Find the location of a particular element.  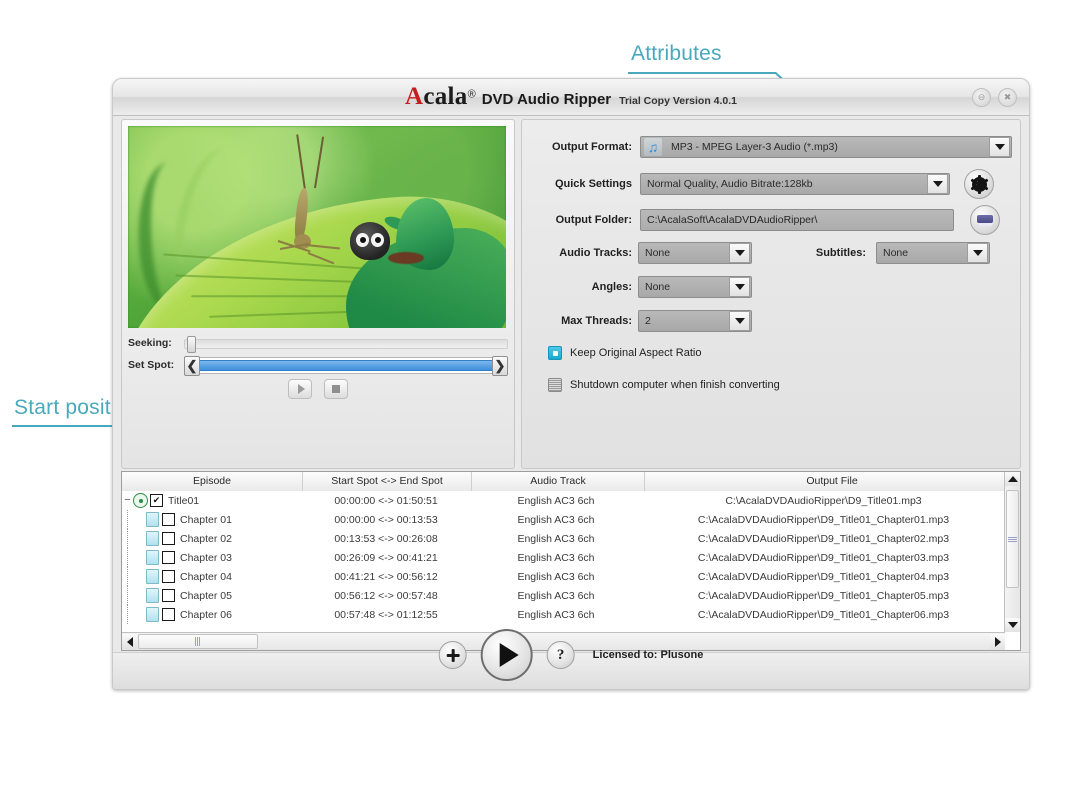

close-button: ✖ is located at coordinates (1007, 97).